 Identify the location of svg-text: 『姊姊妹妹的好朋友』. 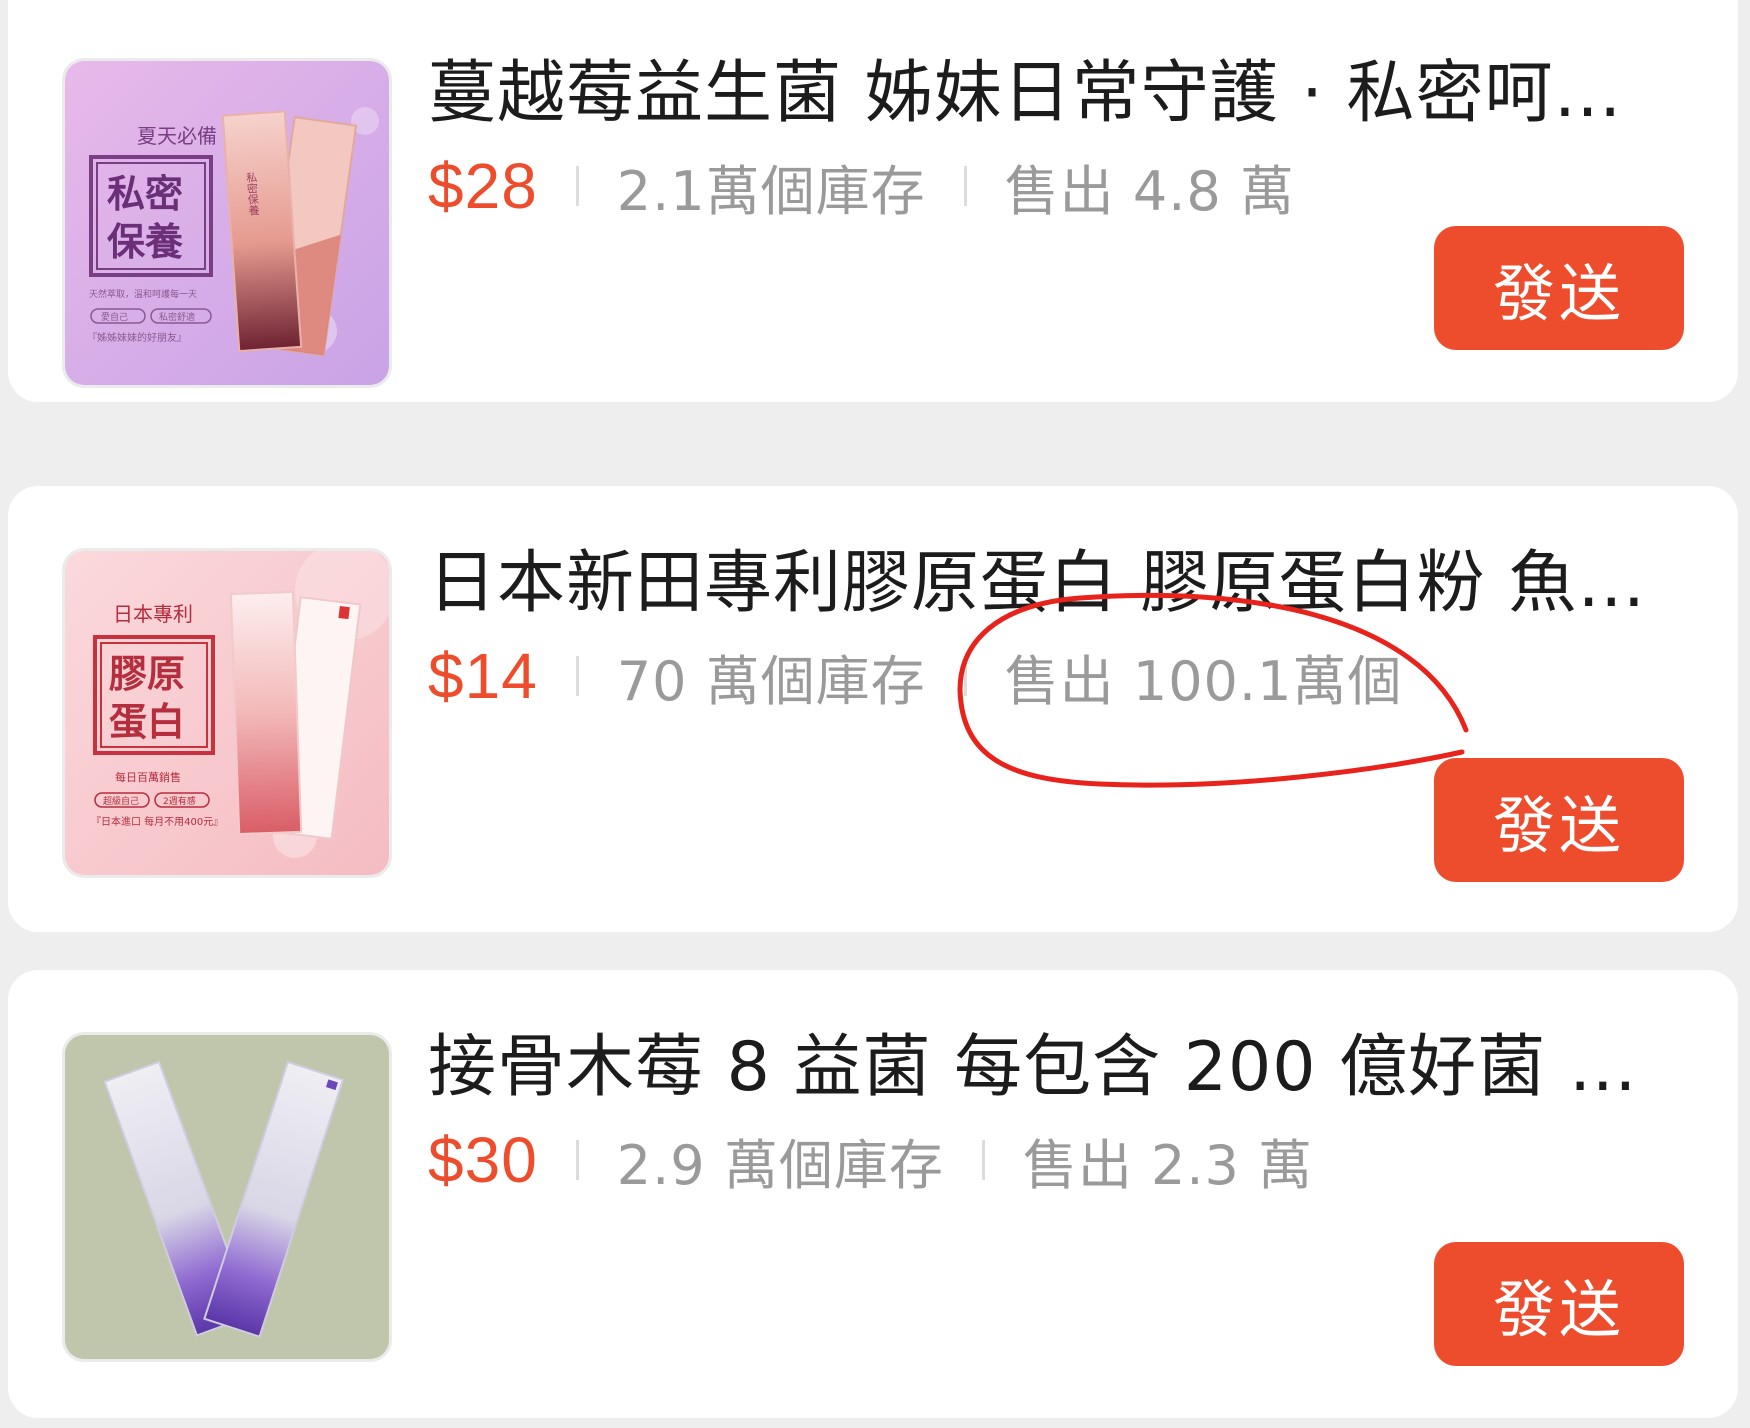
(137, 337).